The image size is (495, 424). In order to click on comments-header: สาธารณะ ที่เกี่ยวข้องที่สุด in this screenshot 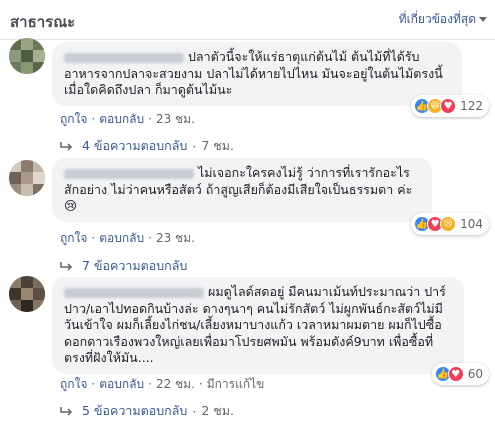, I will do `click(247, 20)`.